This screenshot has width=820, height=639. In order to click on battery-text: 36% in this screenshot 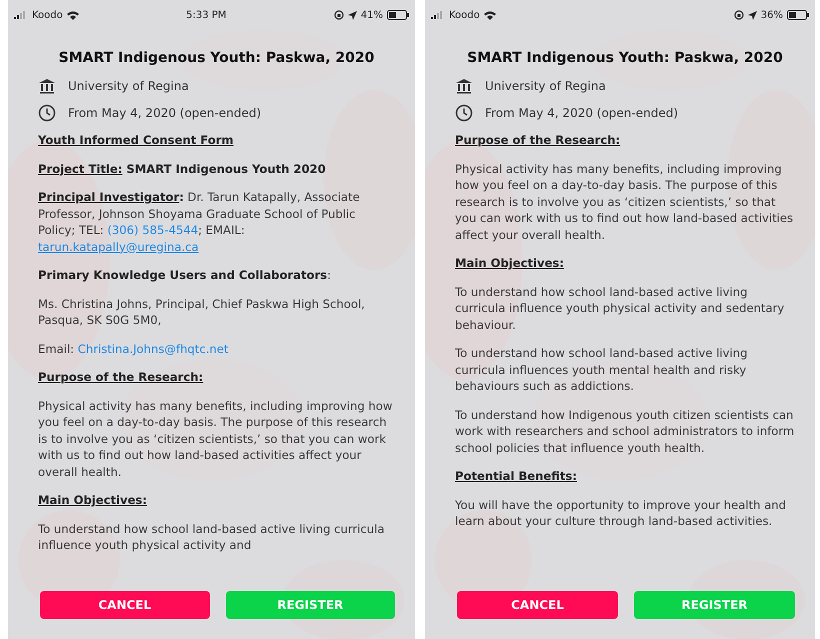, I will do `click(771, 15)`.